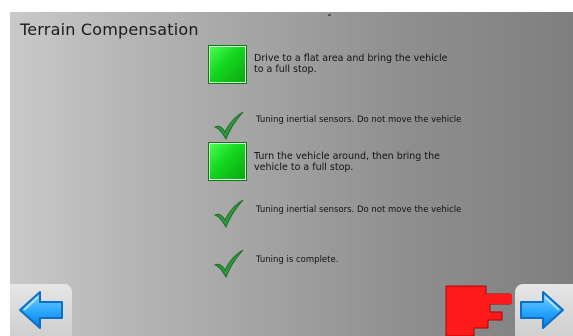 This screenshot has width=573, height=336. I want to click on step-5-line-1: Tuning is complete., so click(297, 260).